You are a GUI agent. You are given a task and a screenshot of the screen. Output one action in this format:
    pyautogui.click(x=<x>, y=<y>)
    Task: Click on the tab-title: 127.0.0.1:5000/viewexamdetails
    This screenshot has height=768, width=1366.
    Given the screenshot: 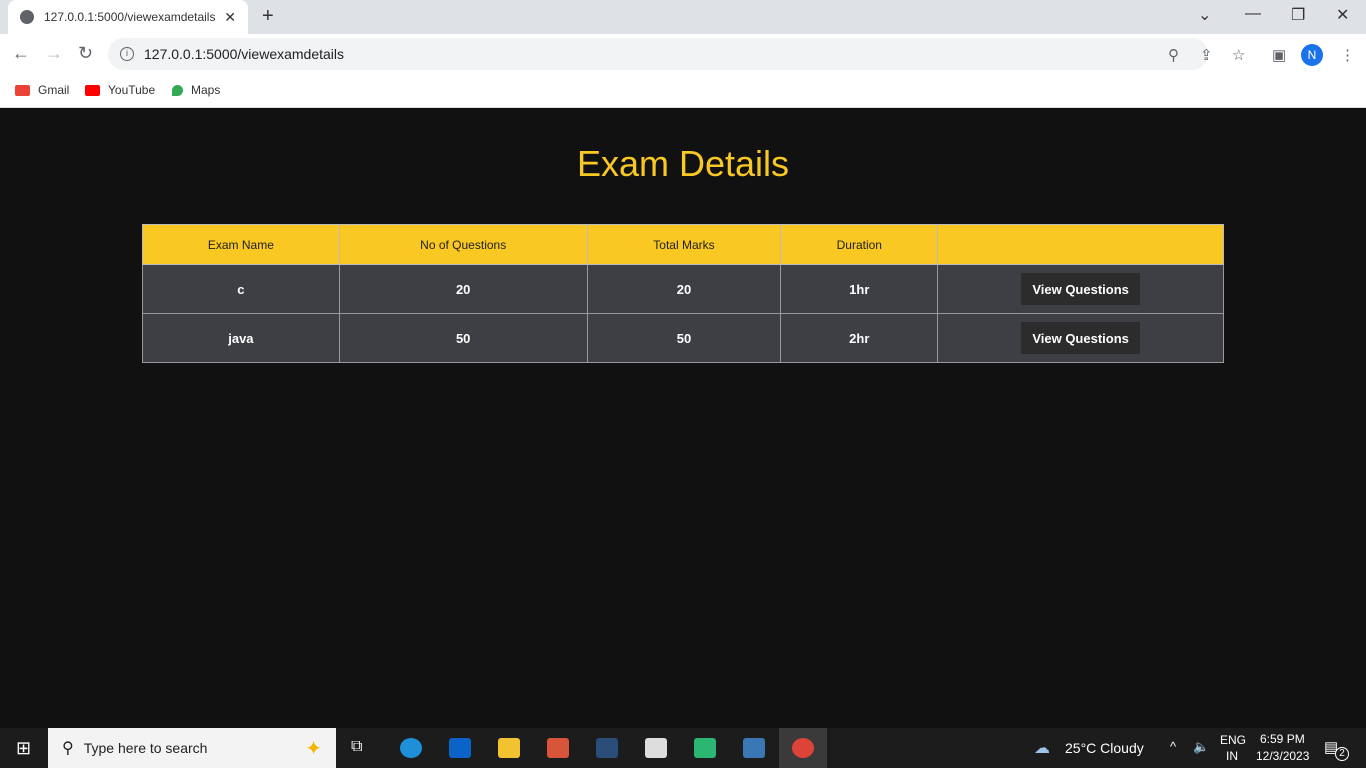 What is the action you would take?
    pyautogui.click(x=130, y=17)
    